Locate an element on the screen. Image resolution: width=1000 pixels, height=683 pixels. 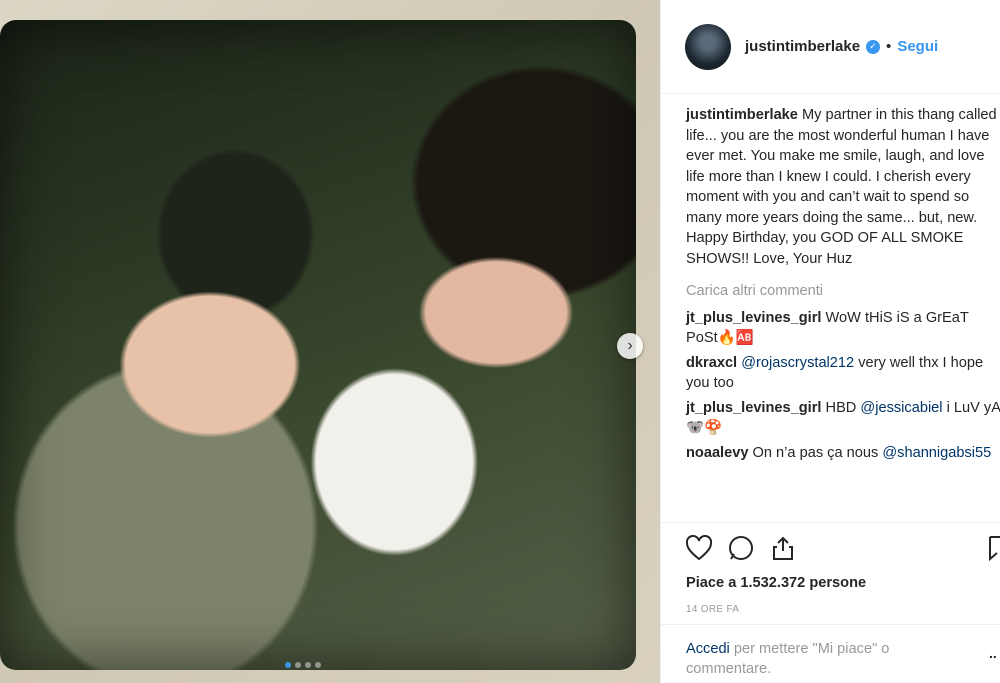
comment-mention: @shannigabsi55 is located at coordinates (936, 453).